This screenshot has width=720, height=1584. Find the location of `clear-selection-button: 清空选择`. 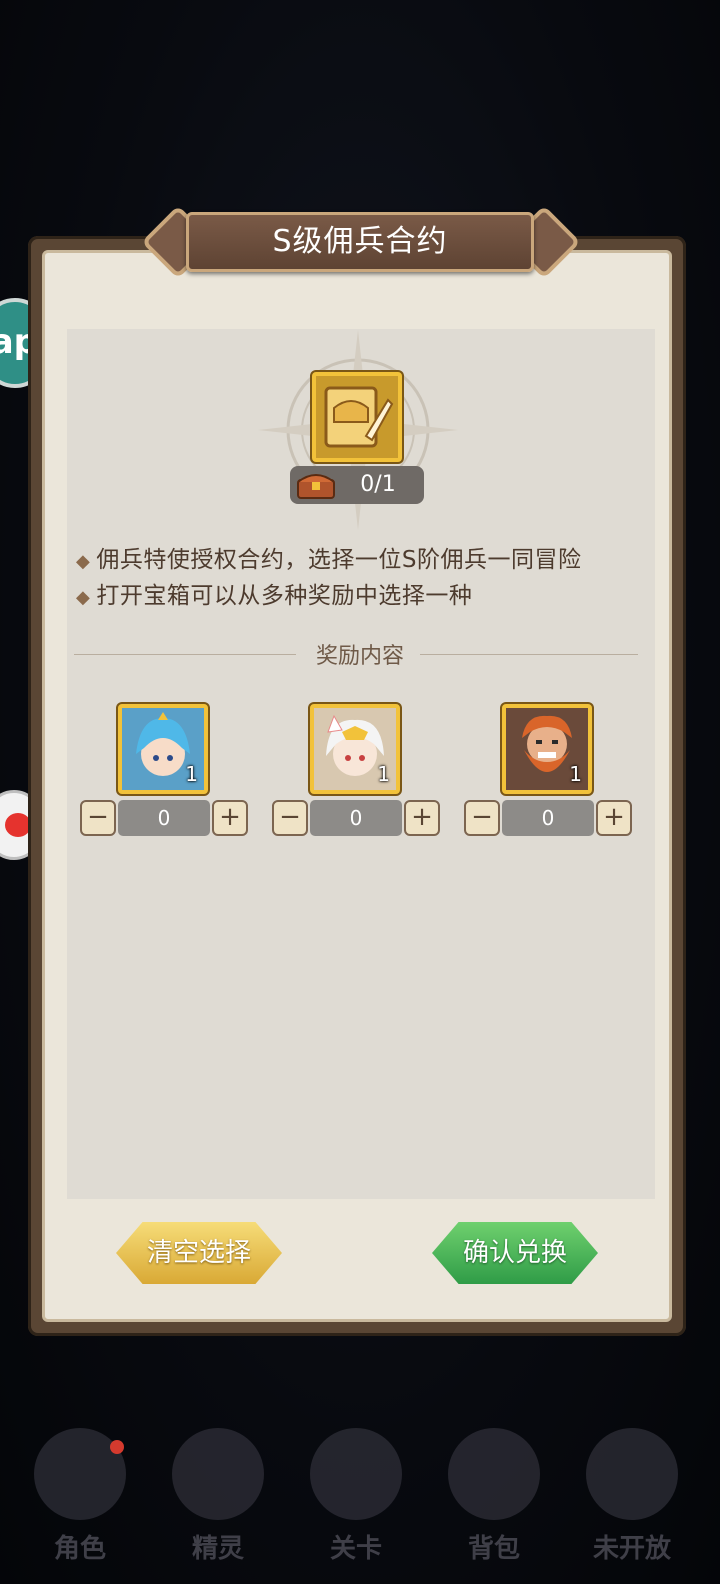

clear-selection-button: 清空选择 is located at coordinates (199, 1253).